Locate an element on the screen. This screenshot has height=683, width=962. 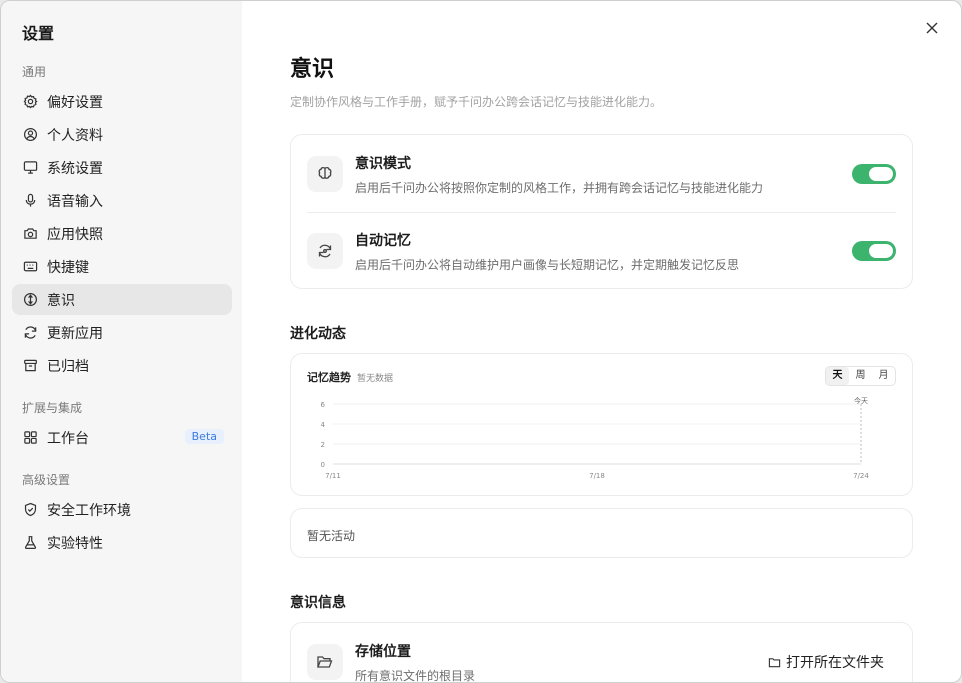
sidebar-item-label: 更新应用 is located at coordinates (75, 333).